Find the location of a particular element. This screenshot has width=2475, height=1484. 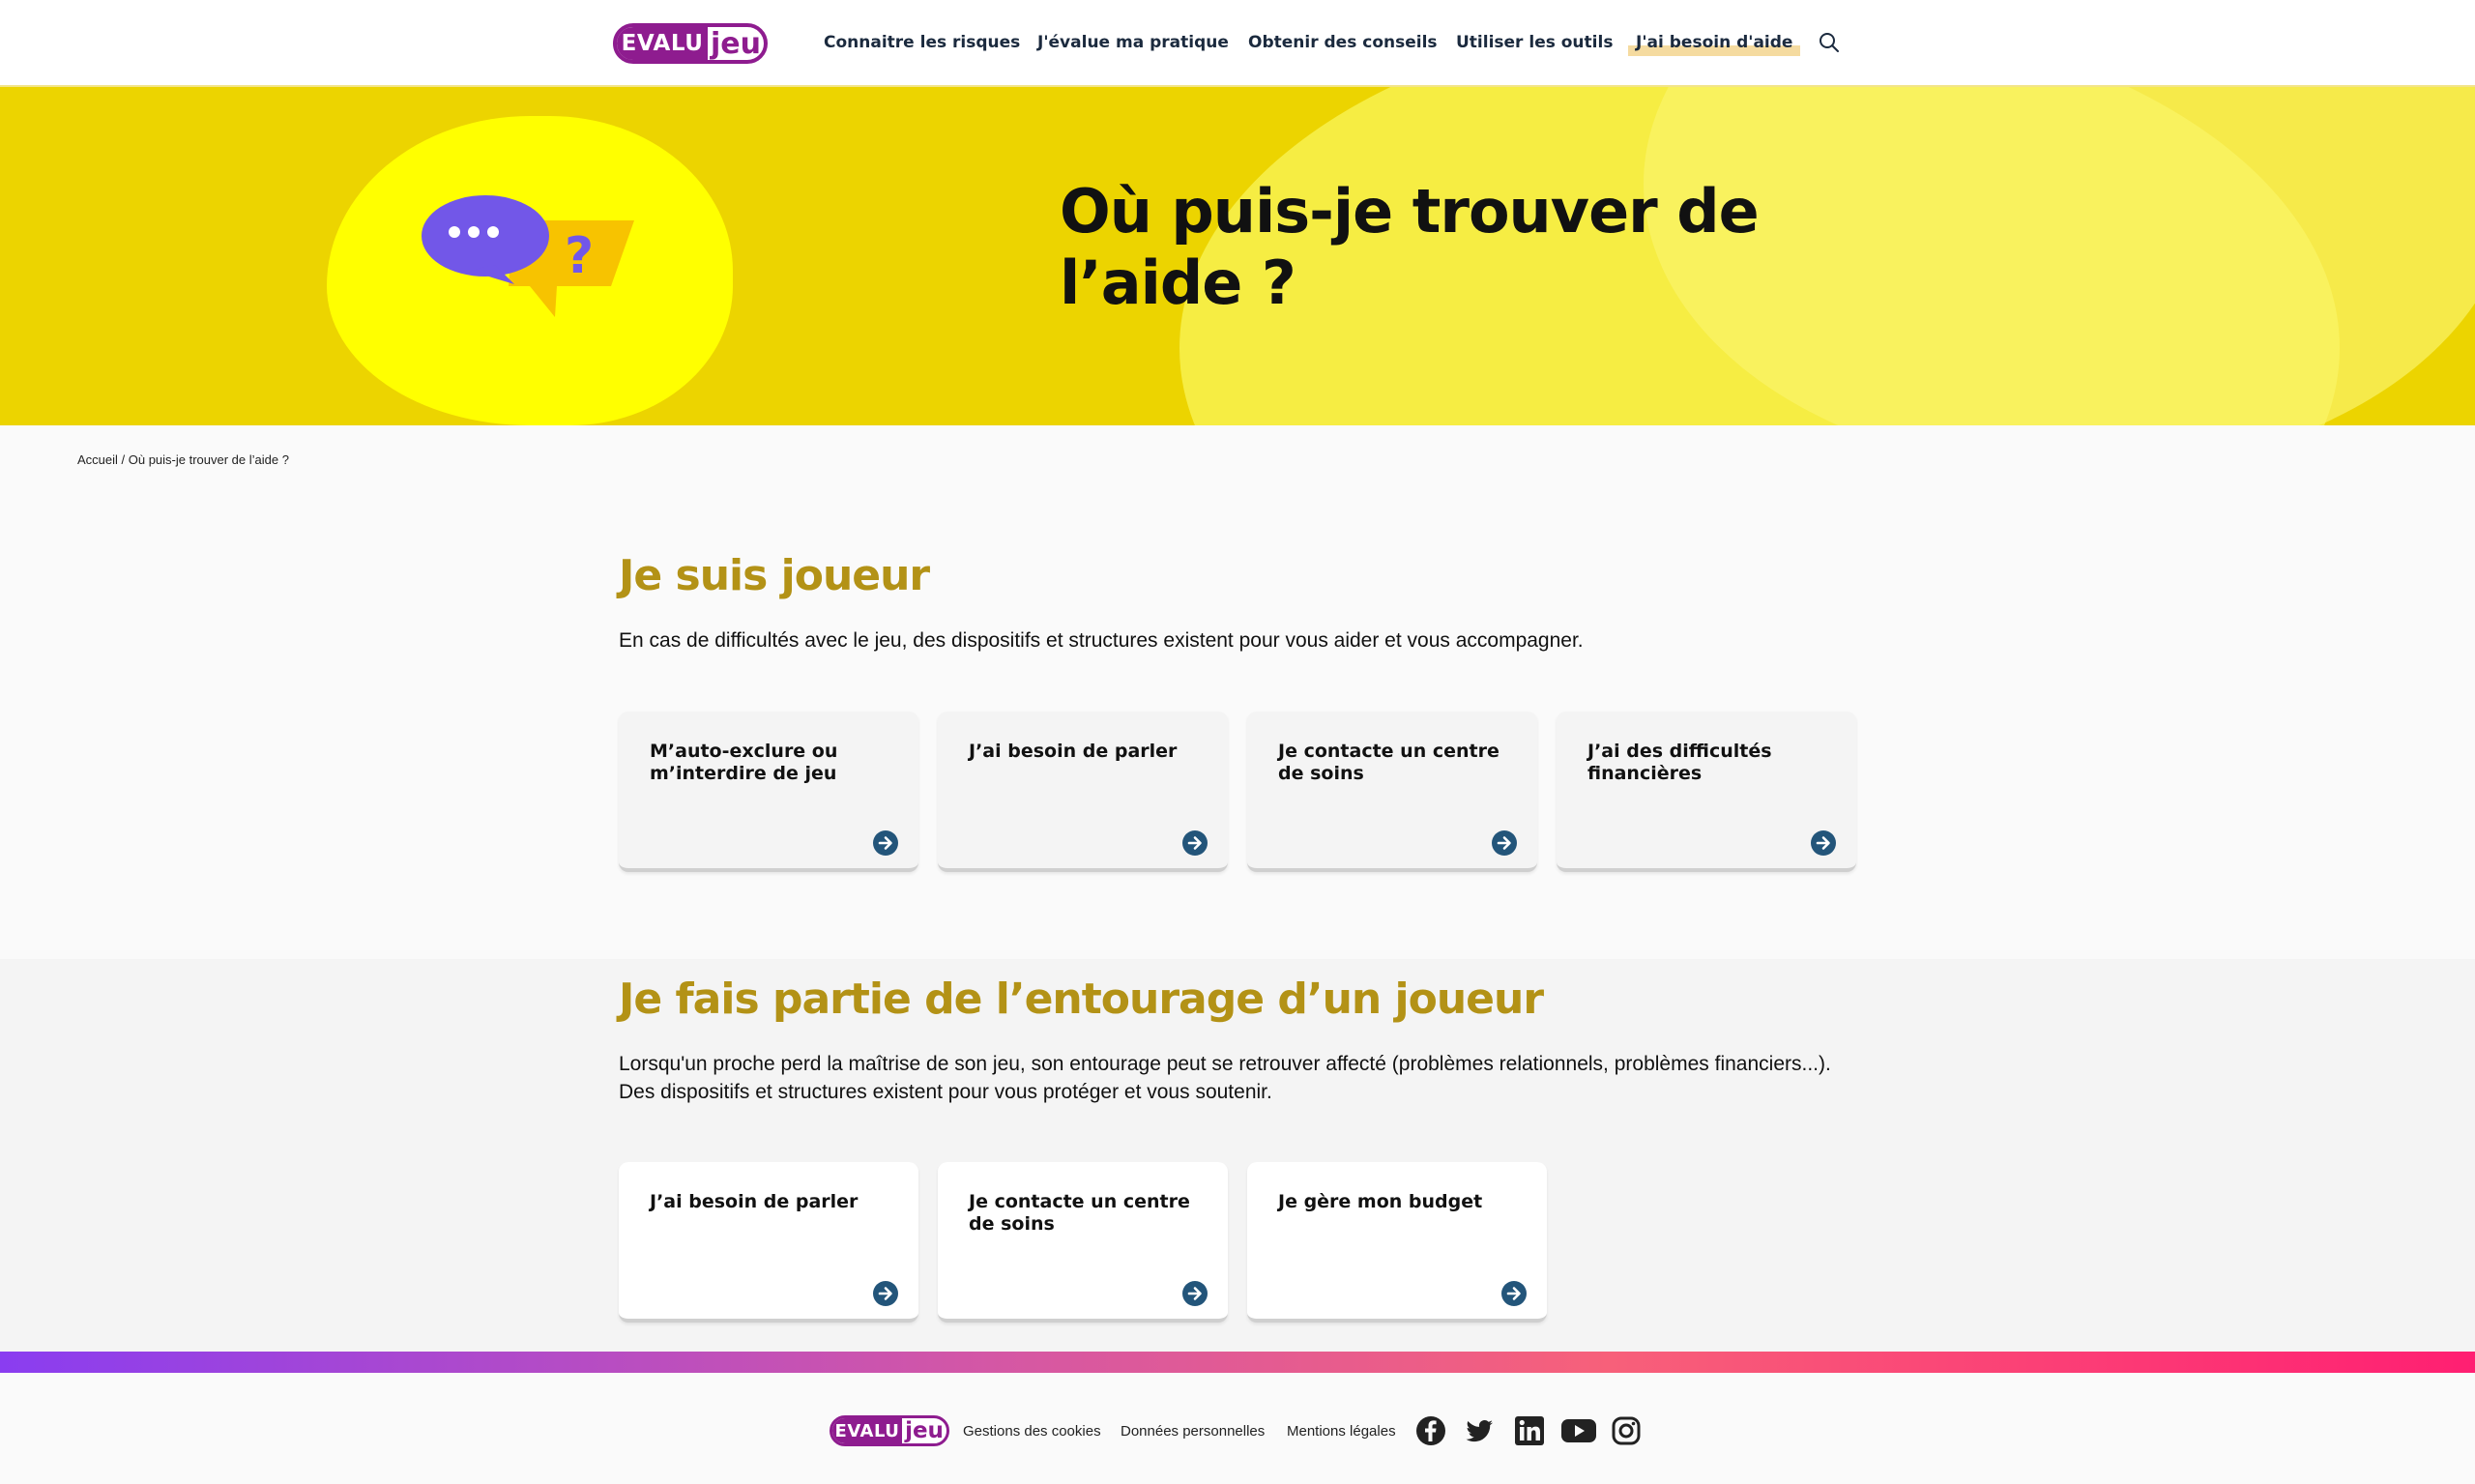

footer-link-mentions-legales: Mentions légales is located at coordinates (1341, 1431).